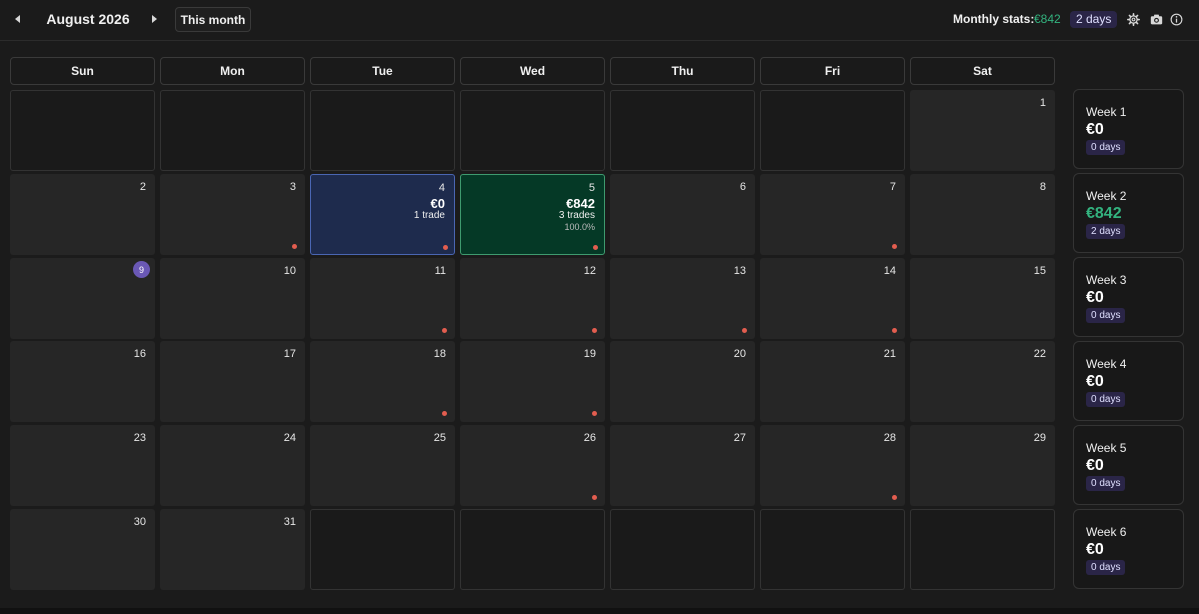  I want to click on week-summary-card-5: Week 5 €0 0 days, so click(1128, 465).